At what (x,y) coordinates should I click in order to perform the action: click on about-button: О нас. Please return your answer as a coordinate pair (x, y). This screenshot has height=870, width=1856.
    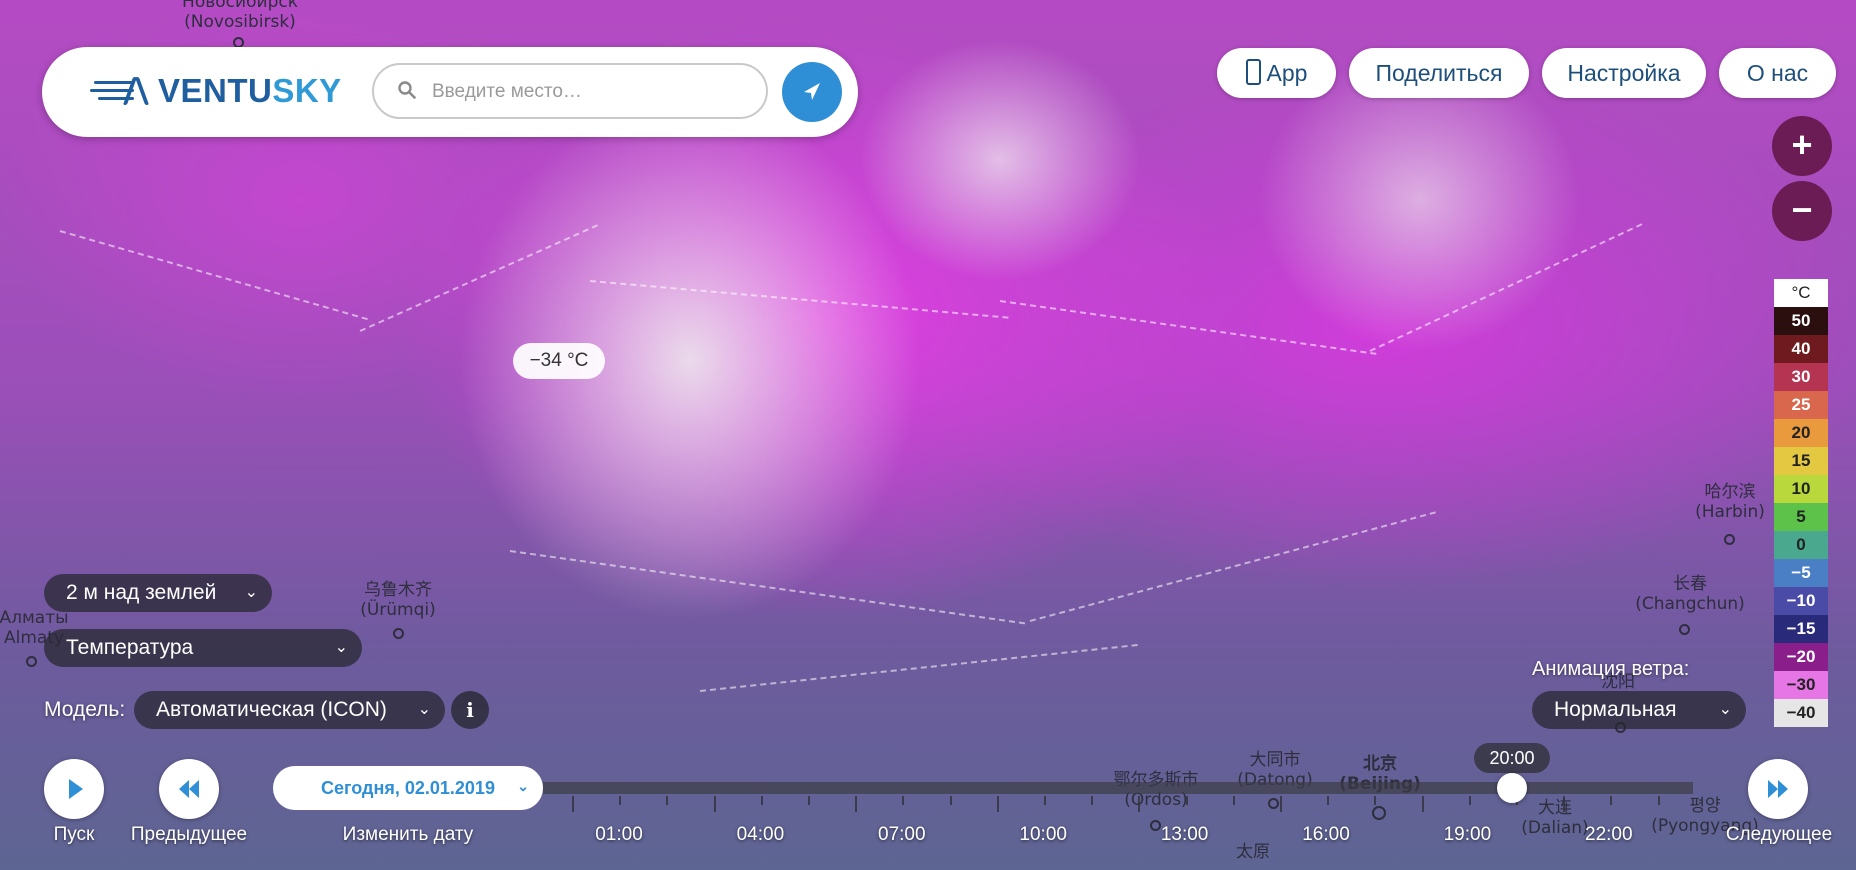
    Looking at the image, I should click on (1777, 73).